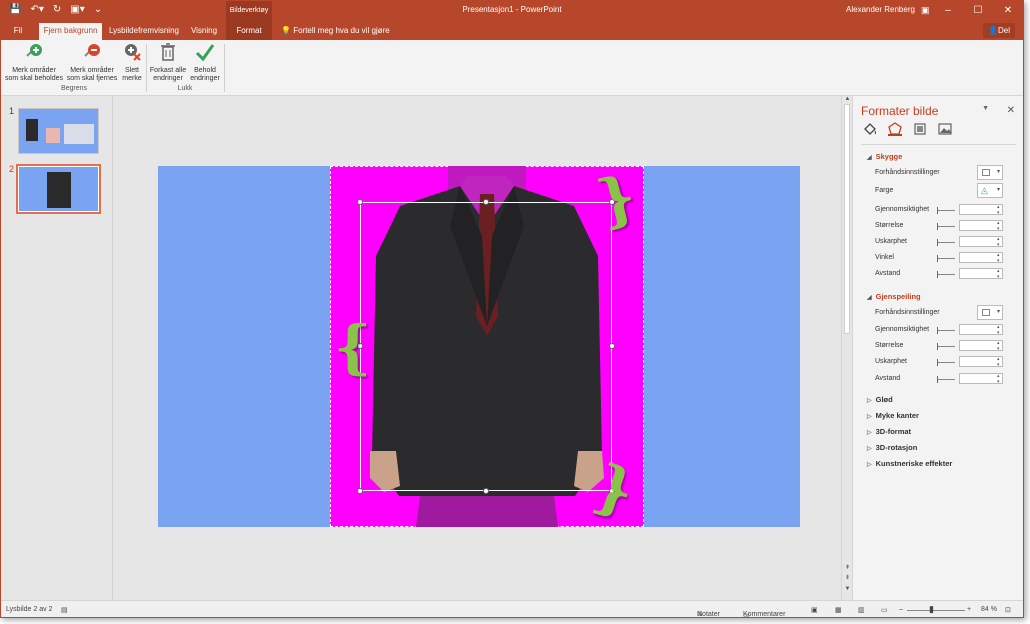 This screenshot has height=624, width=1030. I want to click on delete-mark-icon, so click(133, 52).